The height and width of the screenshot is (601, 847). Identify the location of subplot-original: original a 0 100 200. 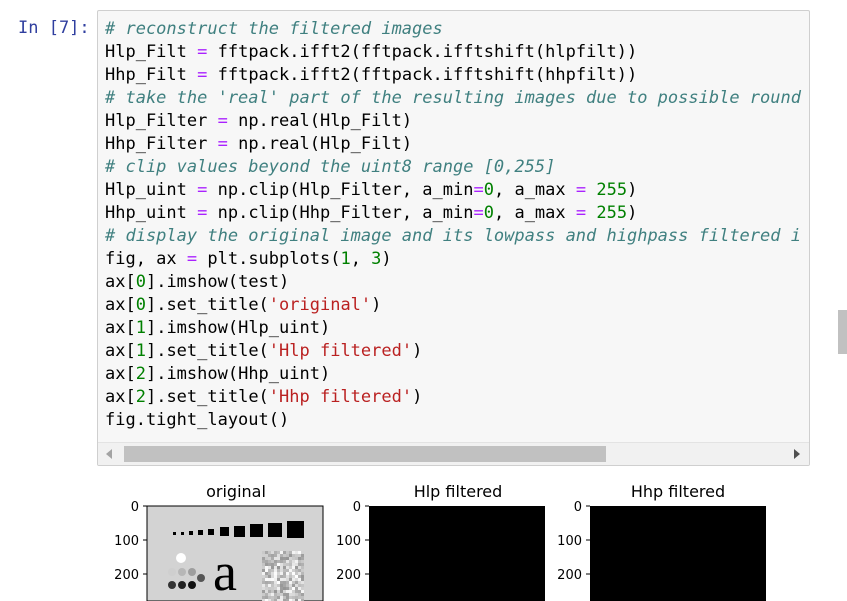
(219, 541).